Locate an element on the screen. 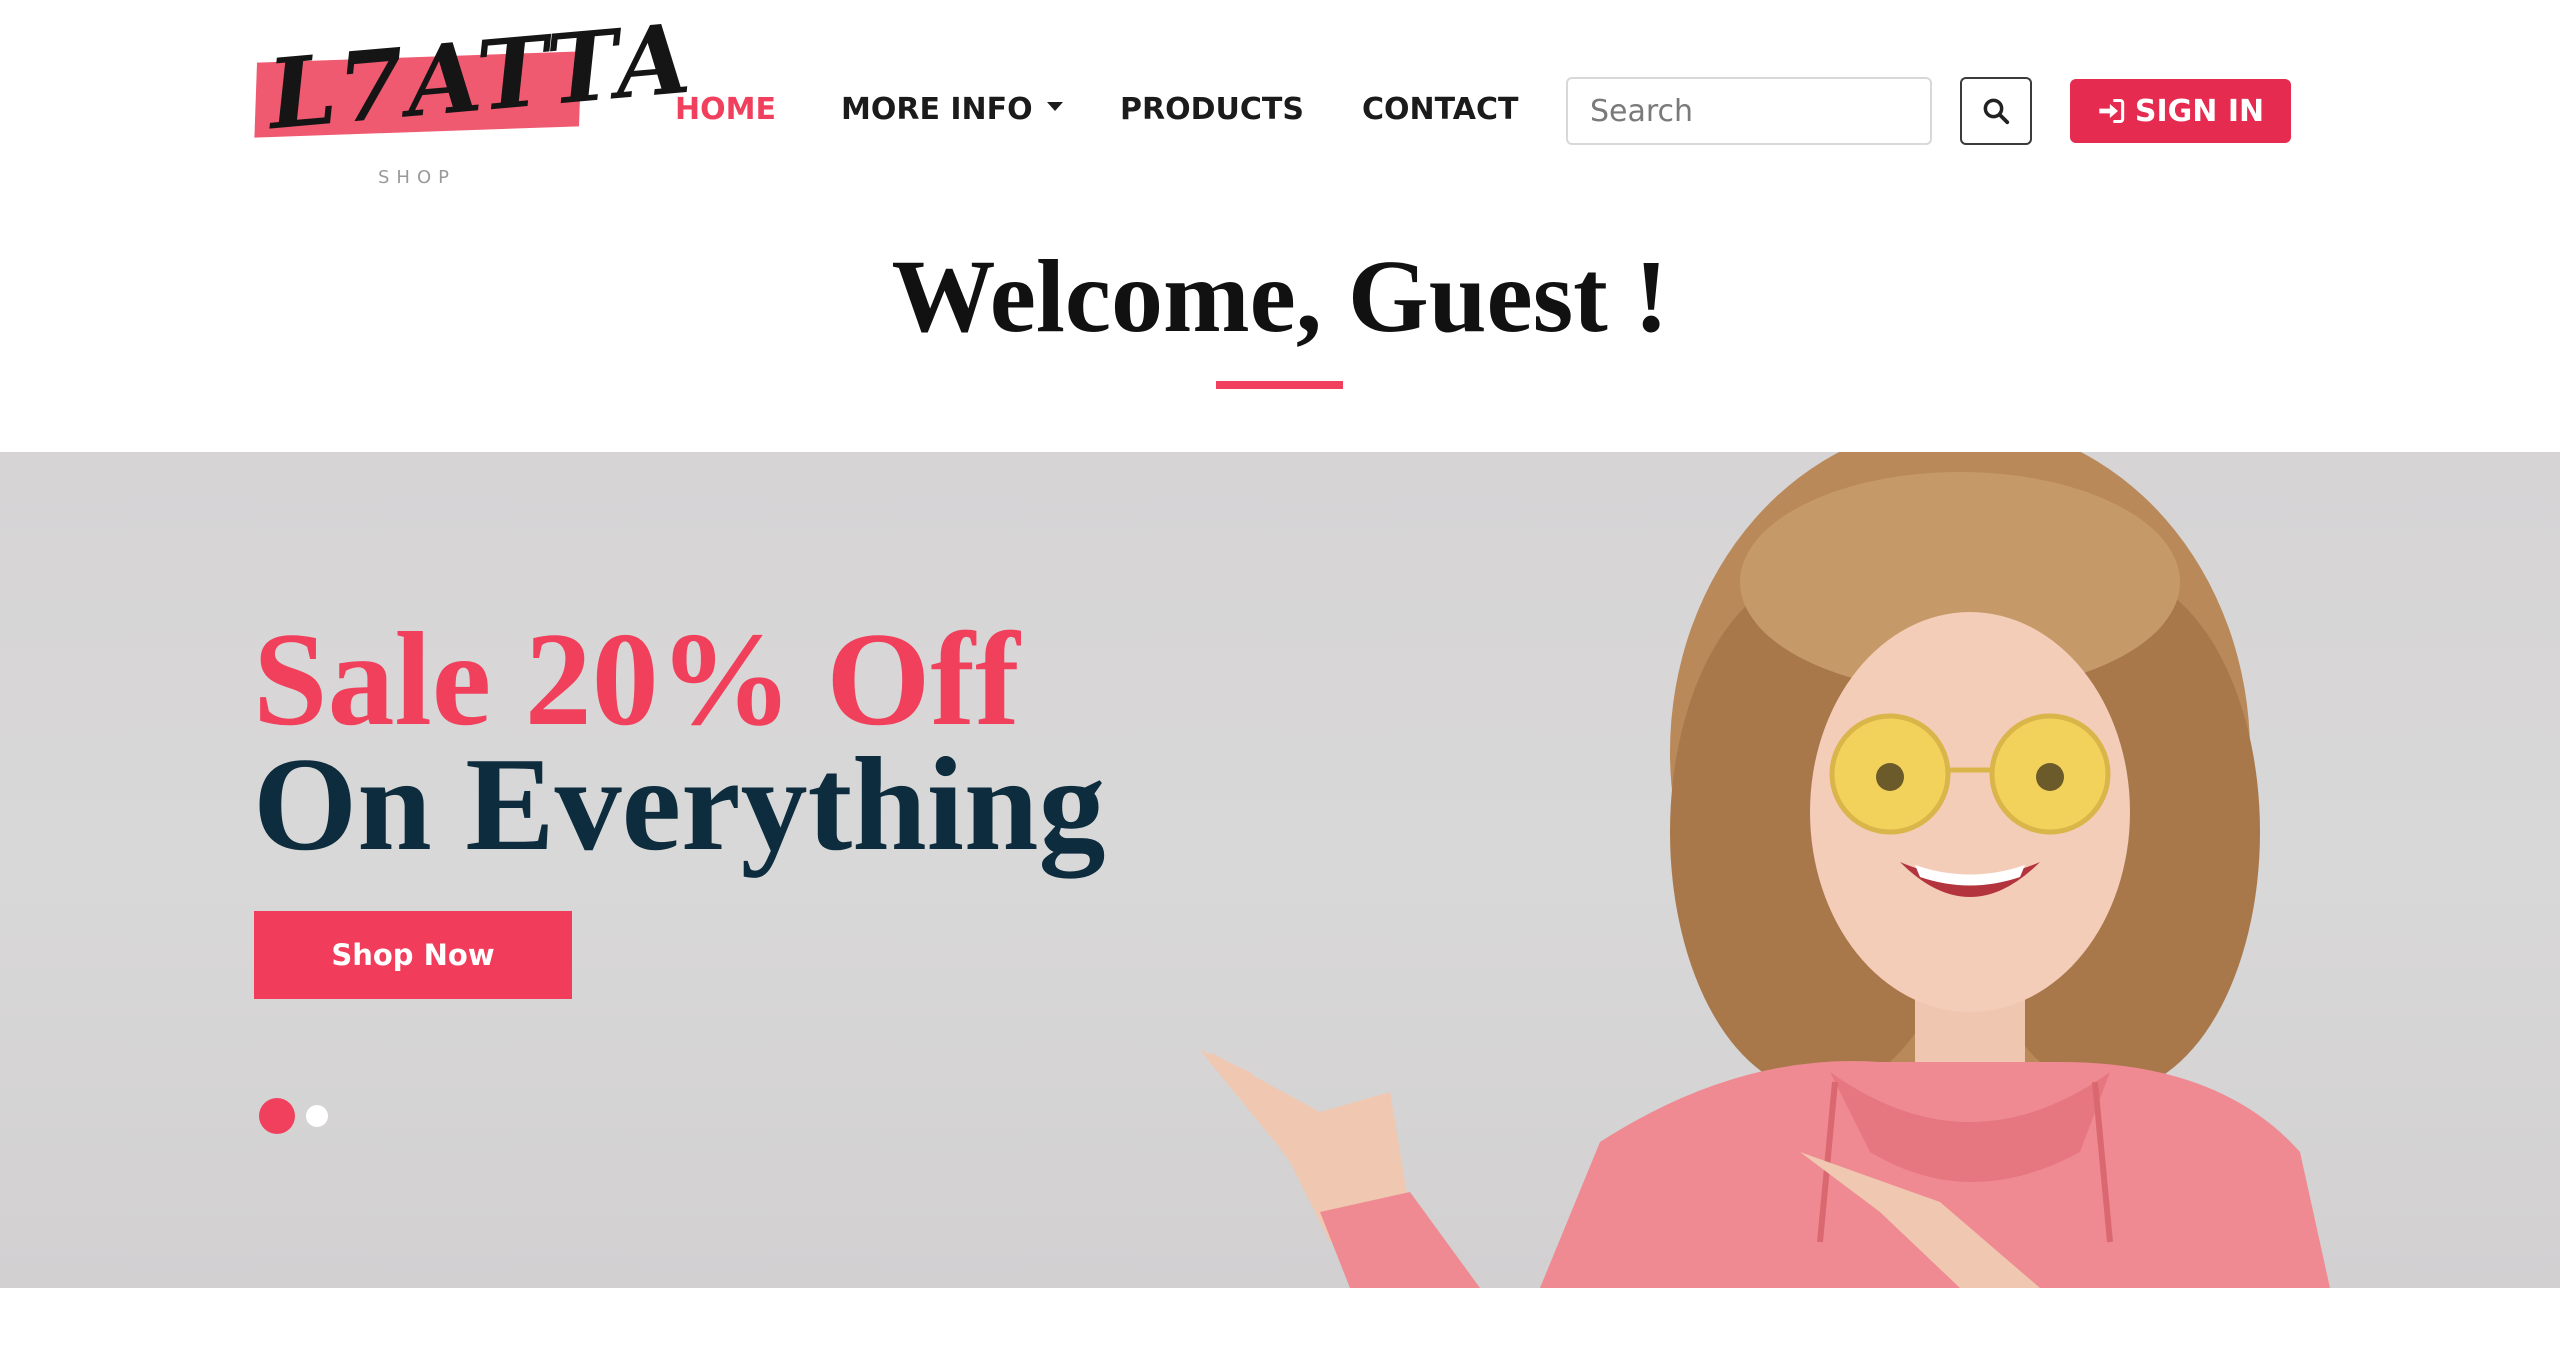 The image size is (2560, 1350). page-bottom is located at coordinates (1280, 1319).